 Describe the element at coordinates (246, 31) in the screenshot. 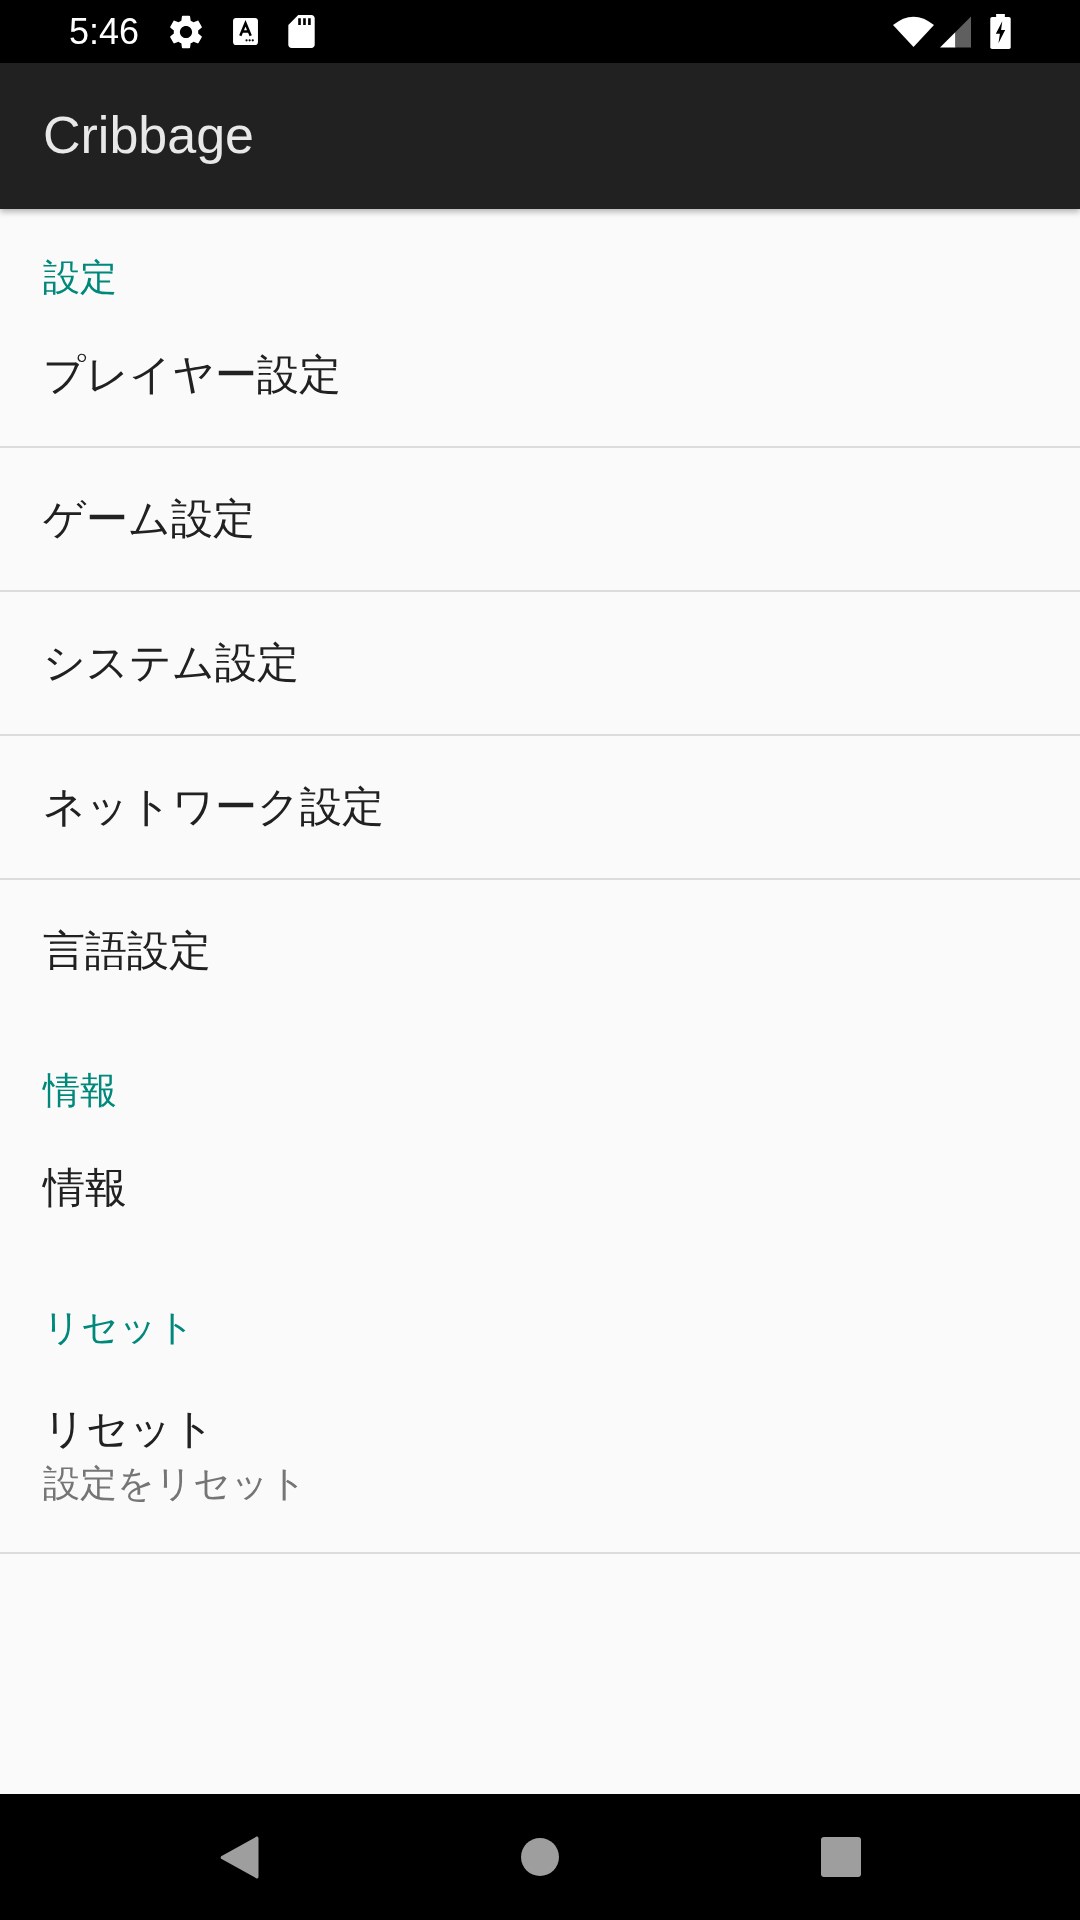

I see `font-tile-icon` at that location.